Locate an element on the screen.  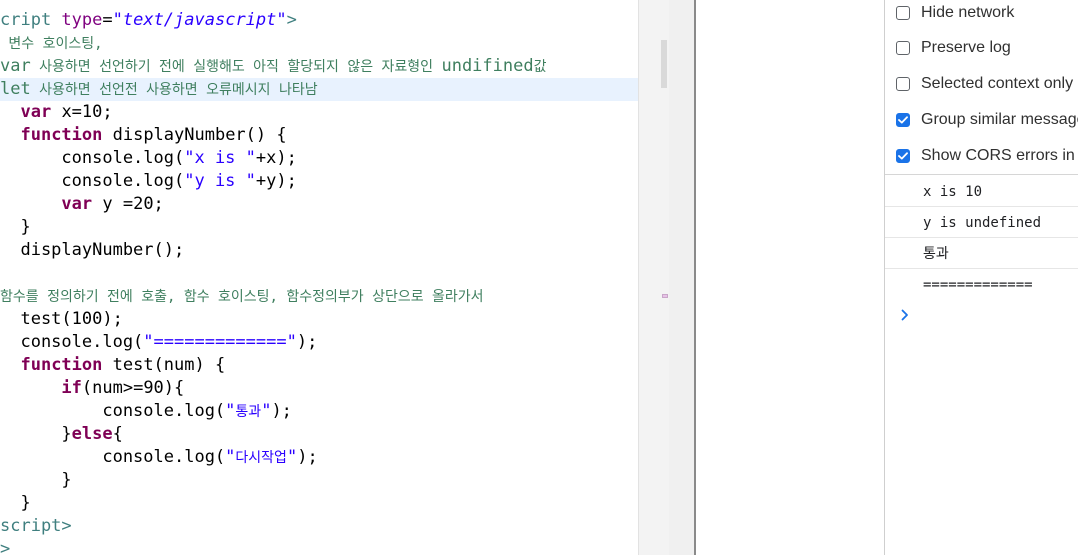
code-token: > is located at coordinates (5, 547).